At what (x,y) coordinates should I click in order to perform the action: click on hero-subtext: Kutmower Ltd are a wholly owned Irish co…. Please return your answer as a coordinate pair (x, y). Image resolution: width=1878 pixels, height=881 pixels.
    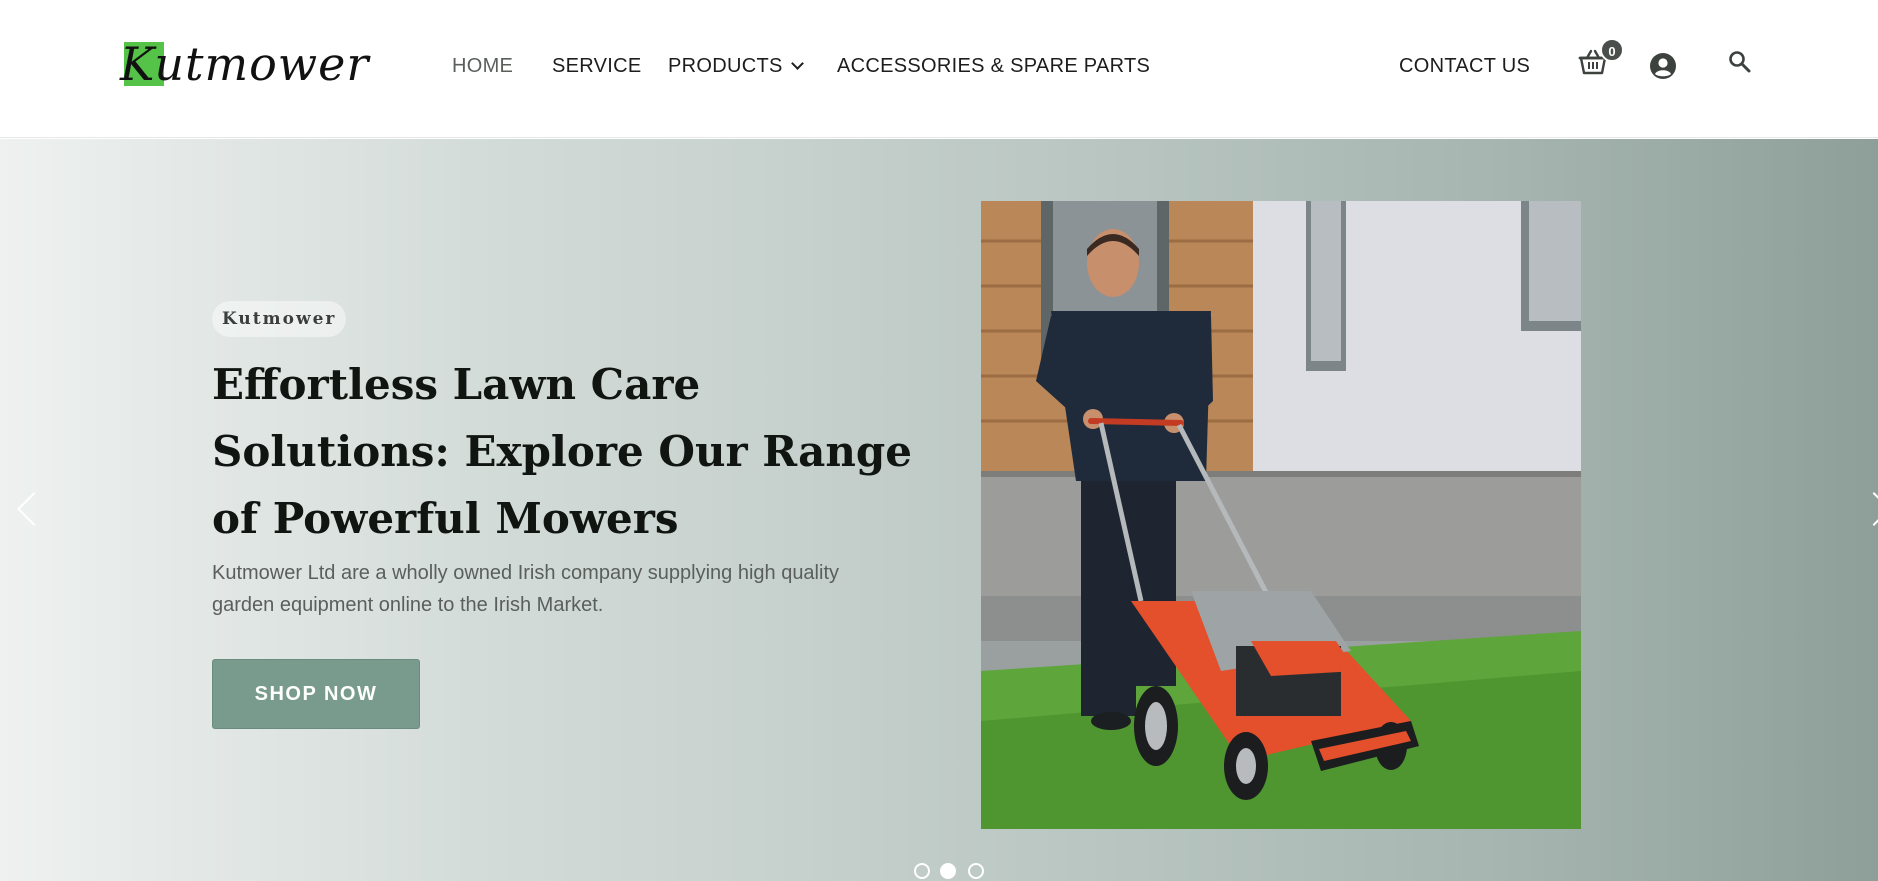
    Looking at the image, I should click on (526, 589).